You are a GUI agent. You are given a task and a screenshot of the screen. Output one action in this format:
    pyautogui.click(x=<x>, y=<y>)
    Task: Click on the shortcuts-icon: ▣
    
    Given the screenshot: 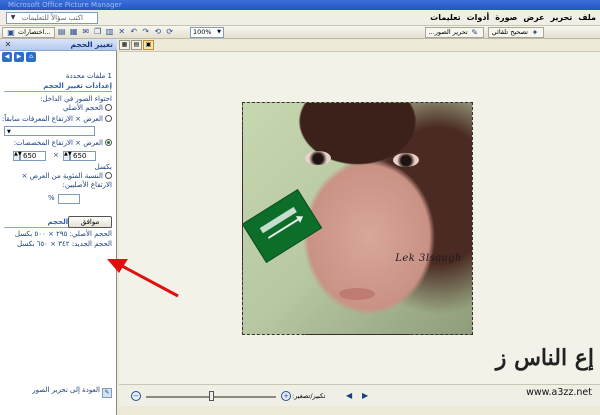 What is the action you would take?
    pyautogui.click(x=11, y=32)
    